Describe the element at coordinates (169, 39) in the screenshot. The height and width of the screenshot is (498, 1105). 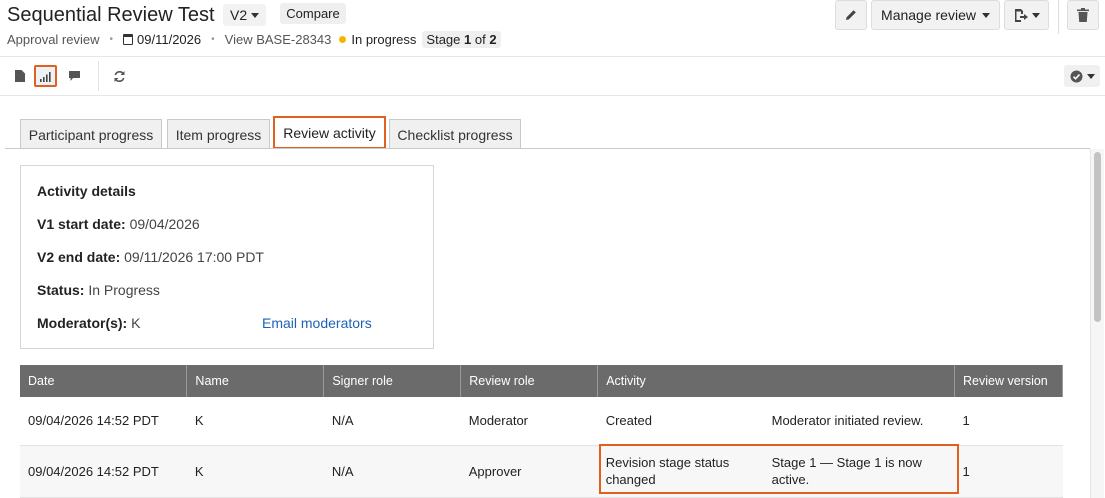
I see `review-date: 09/11/2026` at that location.